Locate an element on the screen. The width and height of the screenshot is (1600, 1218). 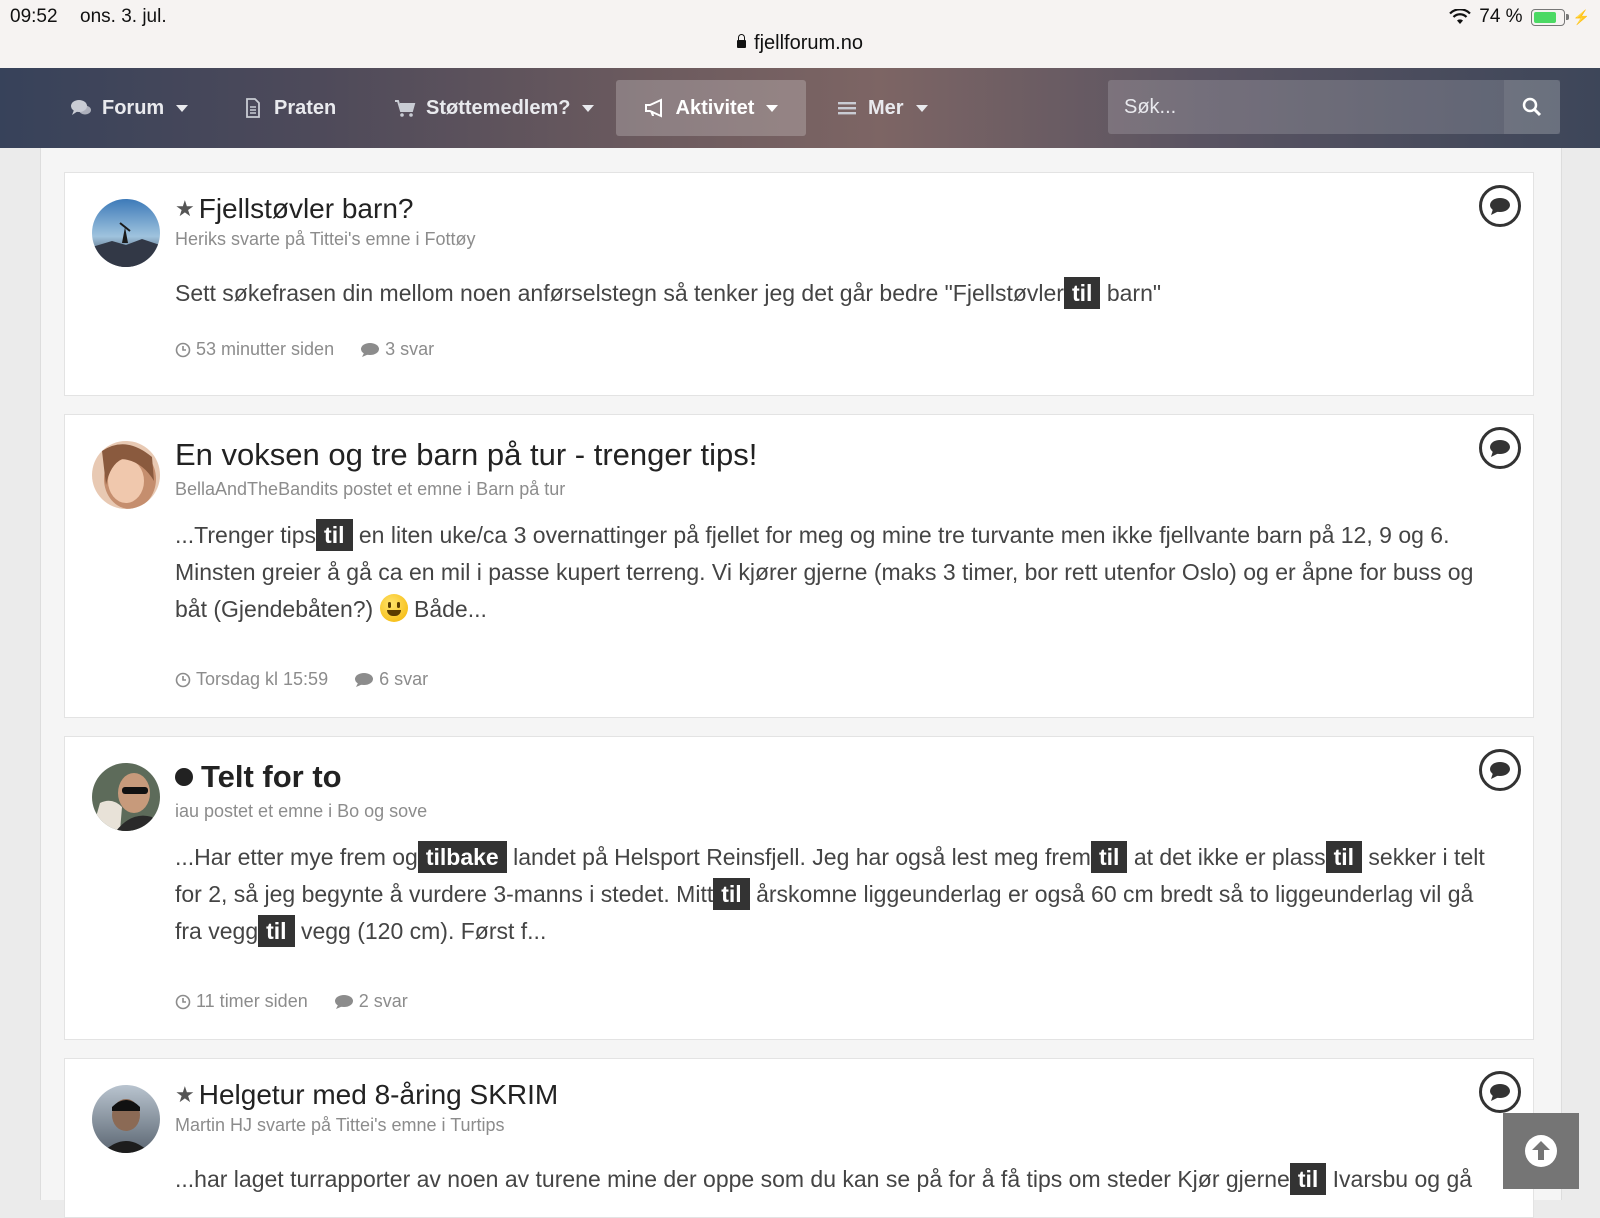
post-footer: 53 minutter siden 3 svar is located at coordinates (304, 349).